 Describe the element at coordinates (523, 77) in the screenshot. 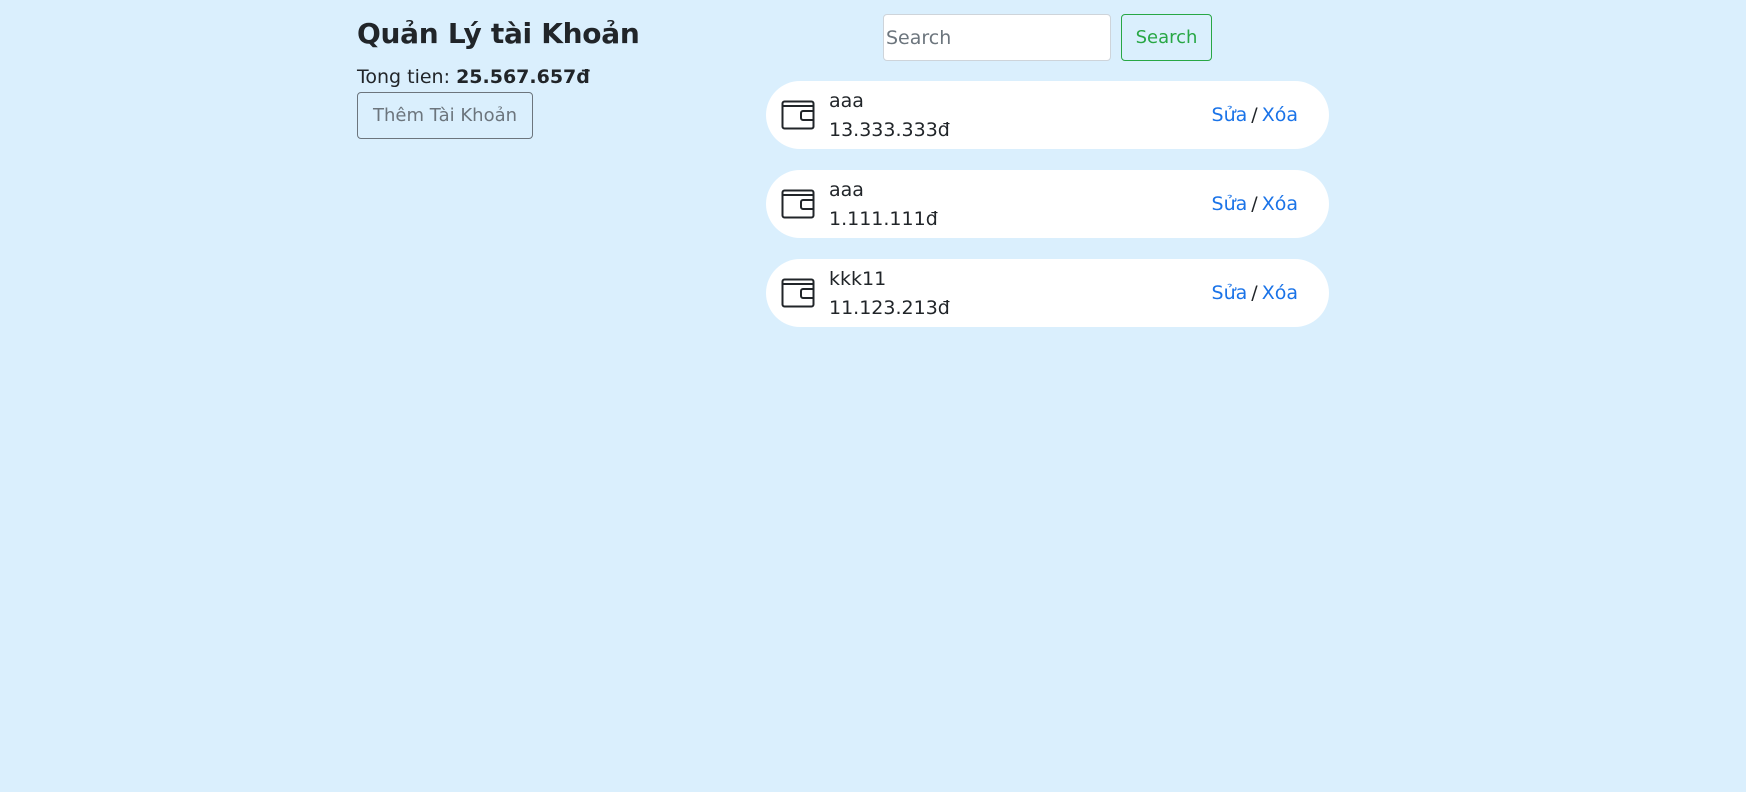

I see `total-value: 25.567.657đ` at that location.